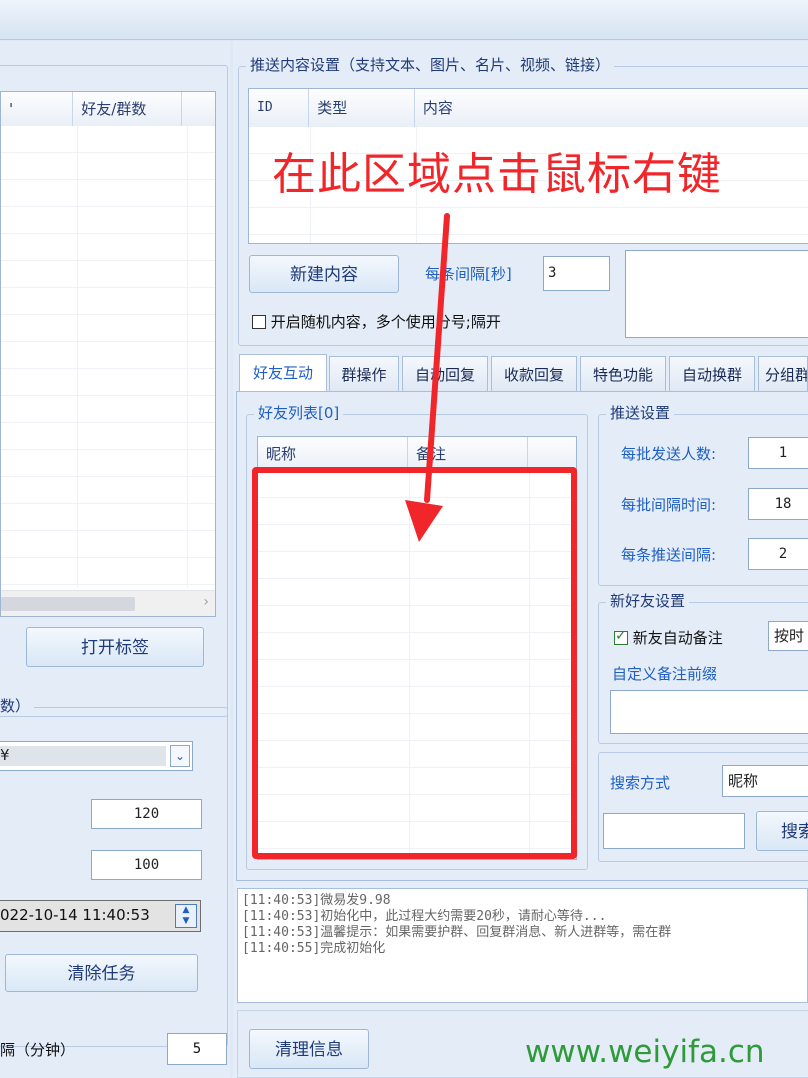 This screenshot has height=1078, width=808. I want to click on push-content-group-title: 推送内容设置（支持文本、图片、名片、视频、链接）, so click(430, 64).